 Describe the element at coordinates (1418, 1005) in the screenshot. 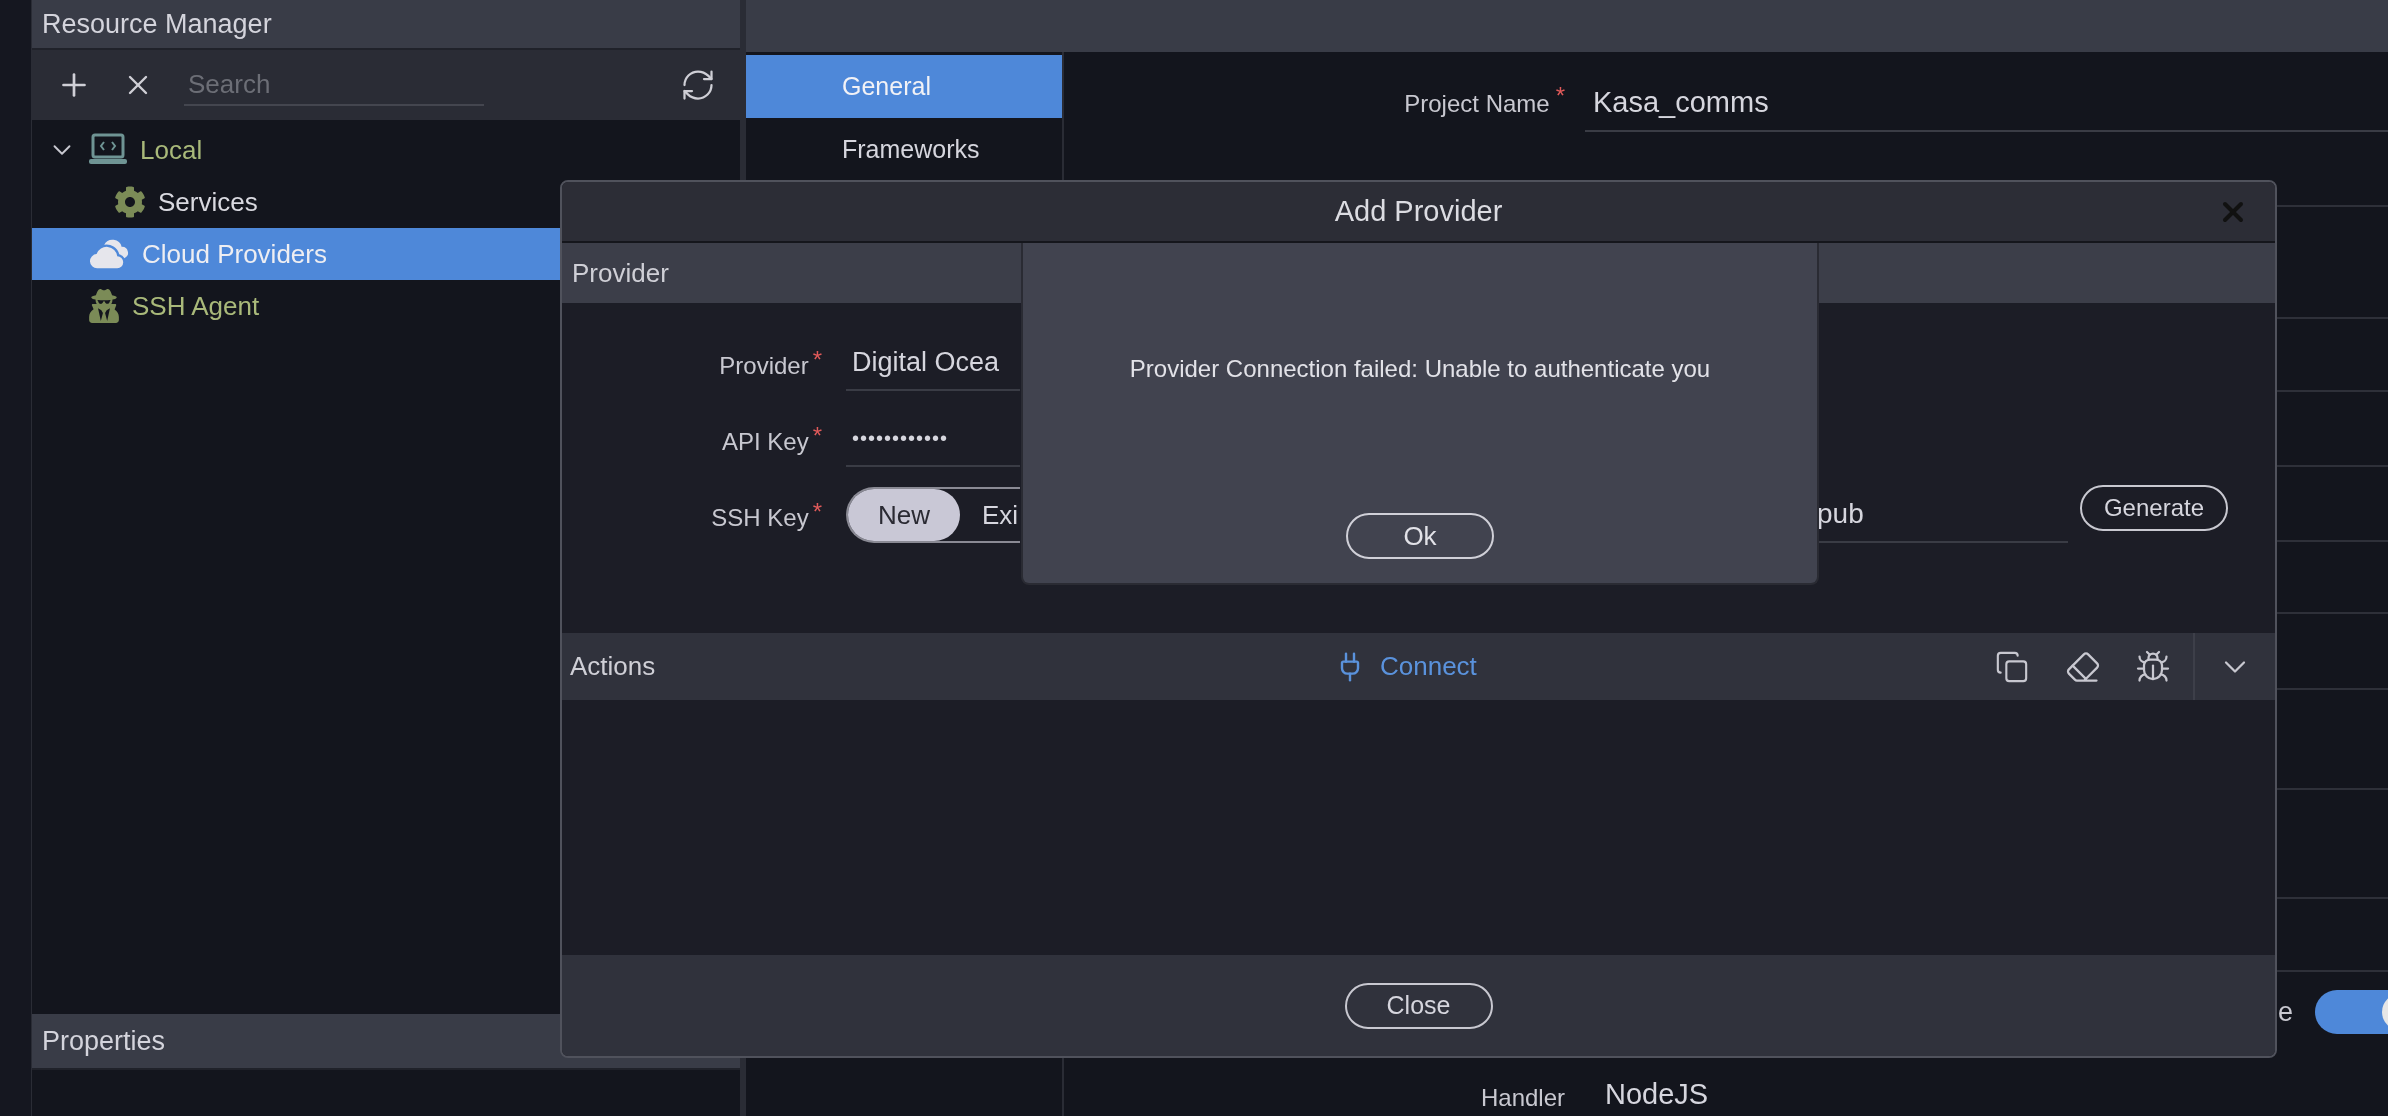

I see `close-button: Close` at that location.